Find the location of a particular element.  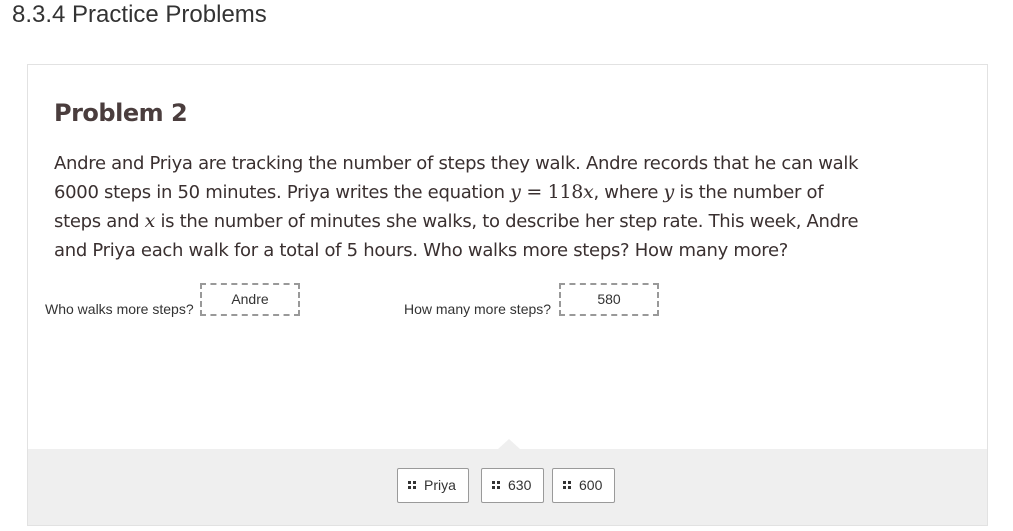

chip-label: 600 is located at coordinates (591, 485).